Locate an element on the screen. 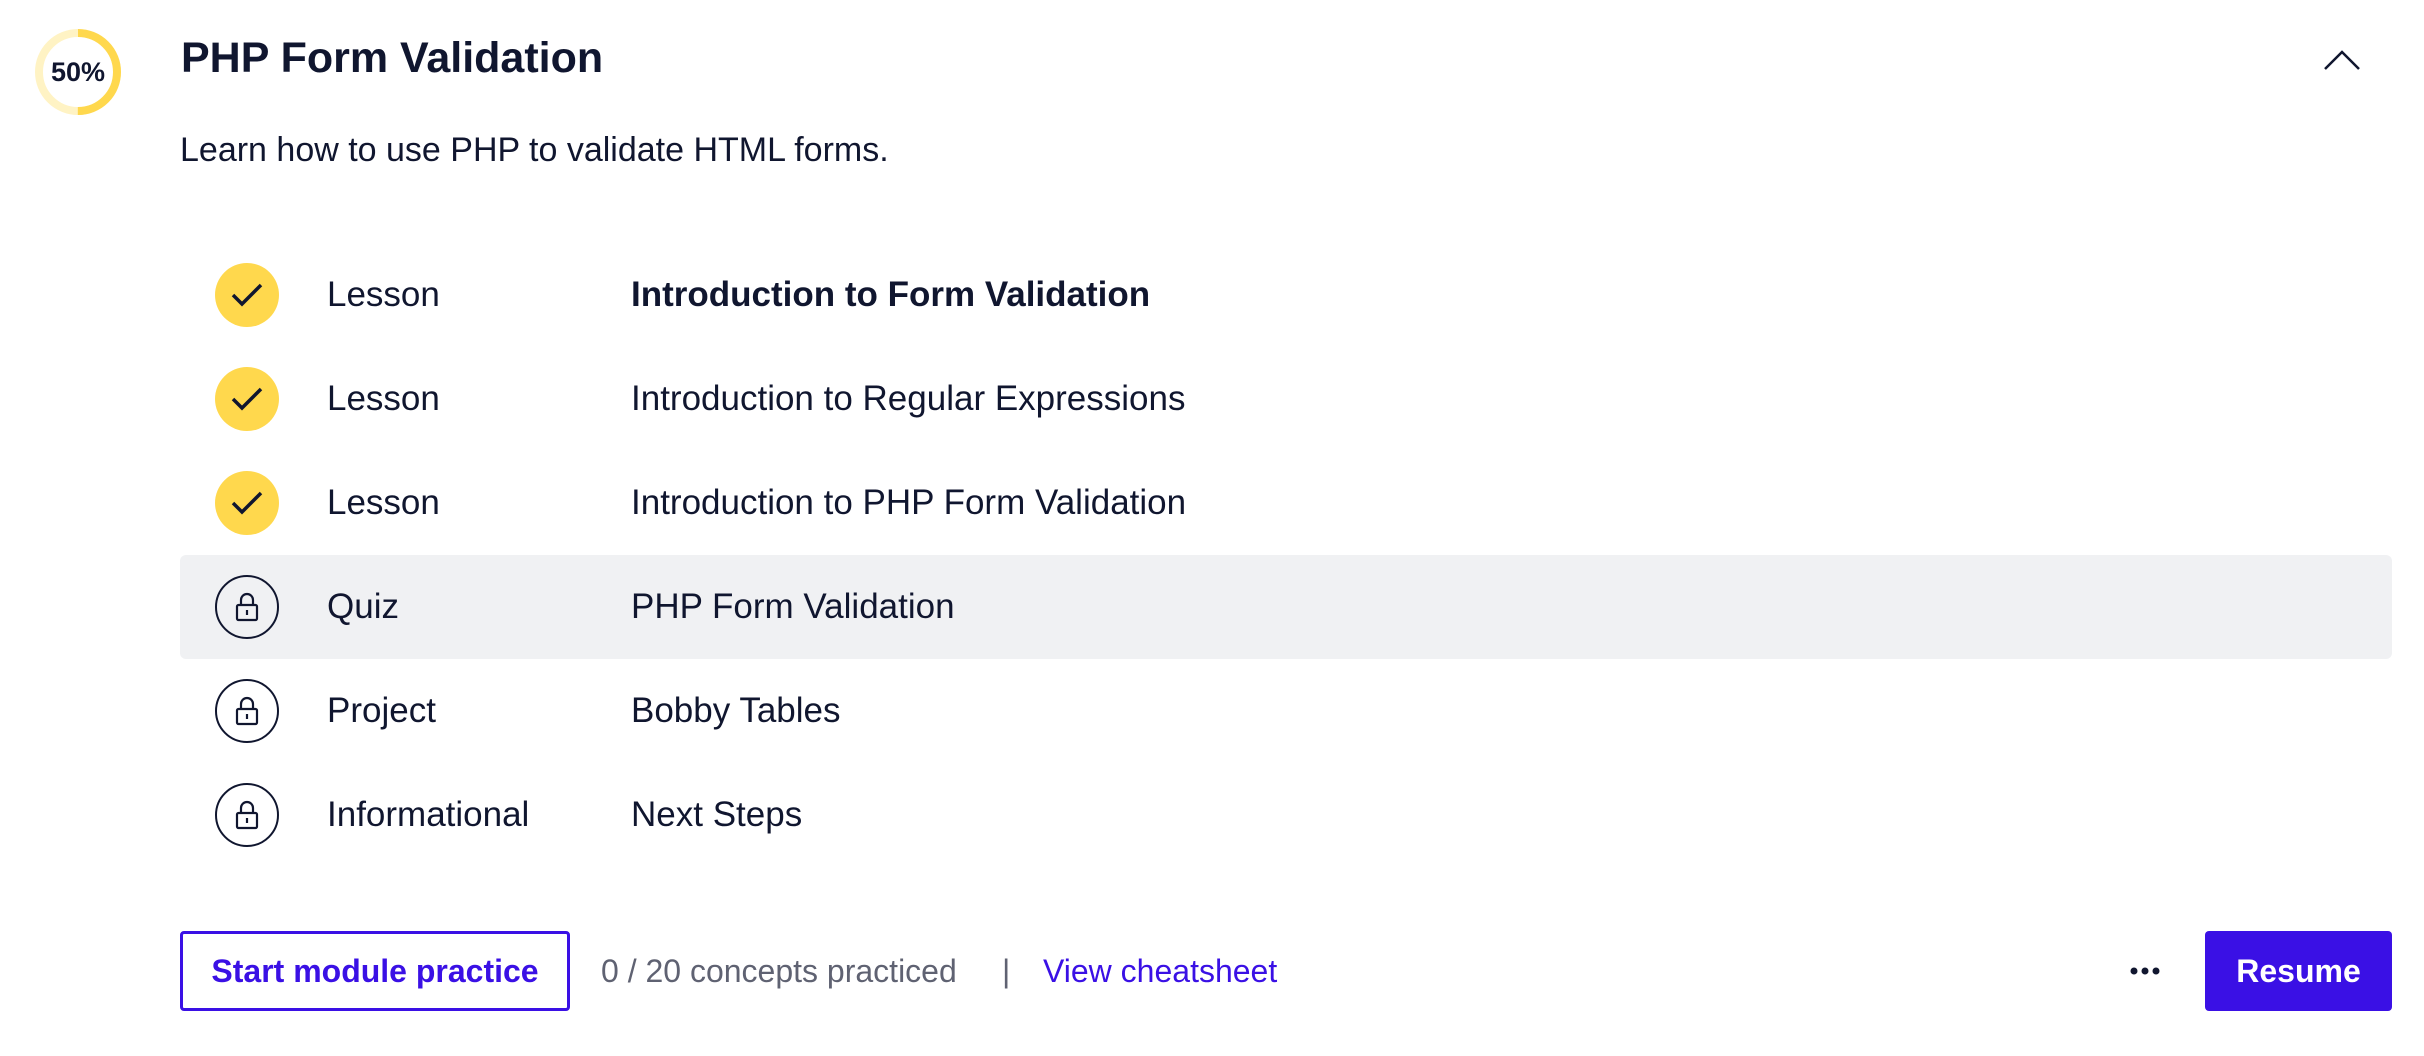 The image size is (2424, 1056). more-options-button is located at coordinates (2145, 971).